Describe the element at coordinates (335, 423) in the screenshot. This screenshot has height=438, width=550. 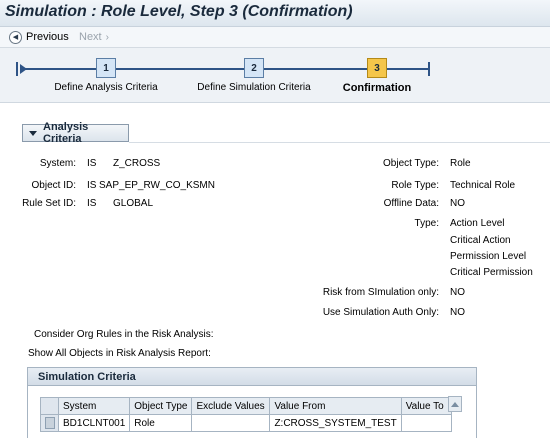
I see `cell-value-from: Z:CROSS_SYSTEM_TEST` at that location.